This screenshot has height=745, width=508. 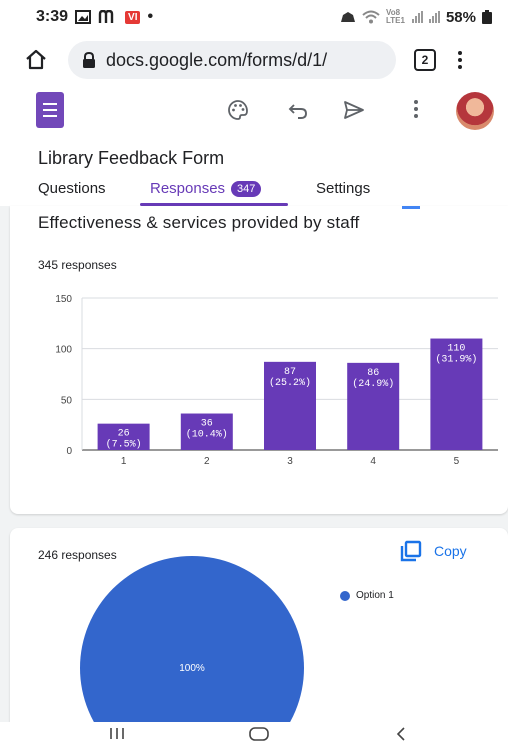 I want to click on signal-icon, so click(x=417, y=17).